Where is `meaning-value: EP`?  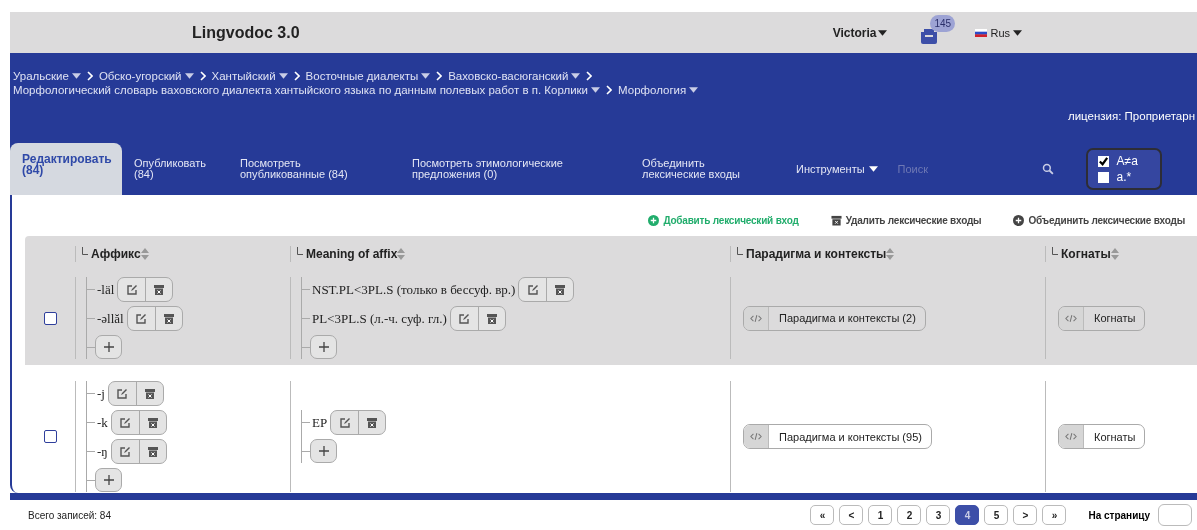
meaning-value: EP is located at coordinates (320, 422).